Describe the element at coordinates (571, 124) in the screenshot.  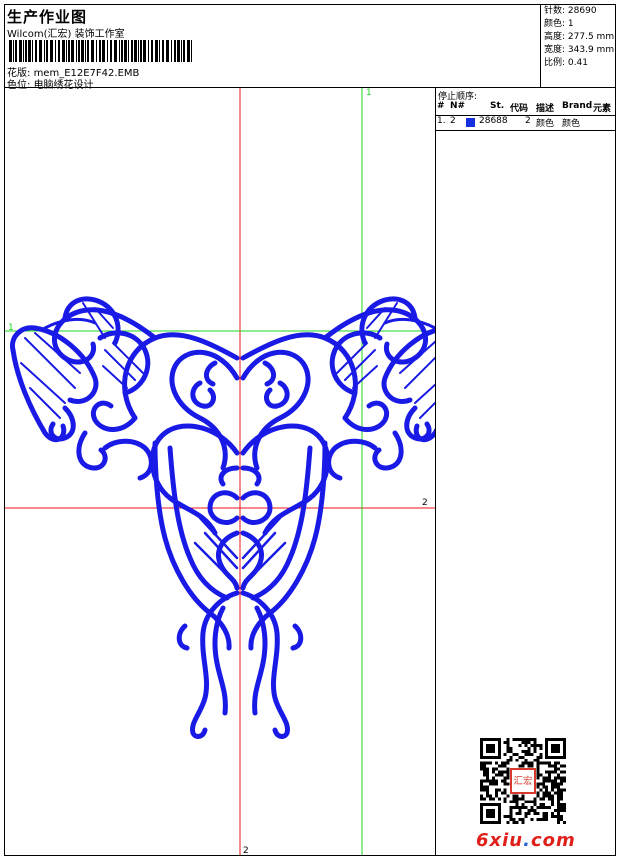
I see `row-brand: 颜色` at that location.